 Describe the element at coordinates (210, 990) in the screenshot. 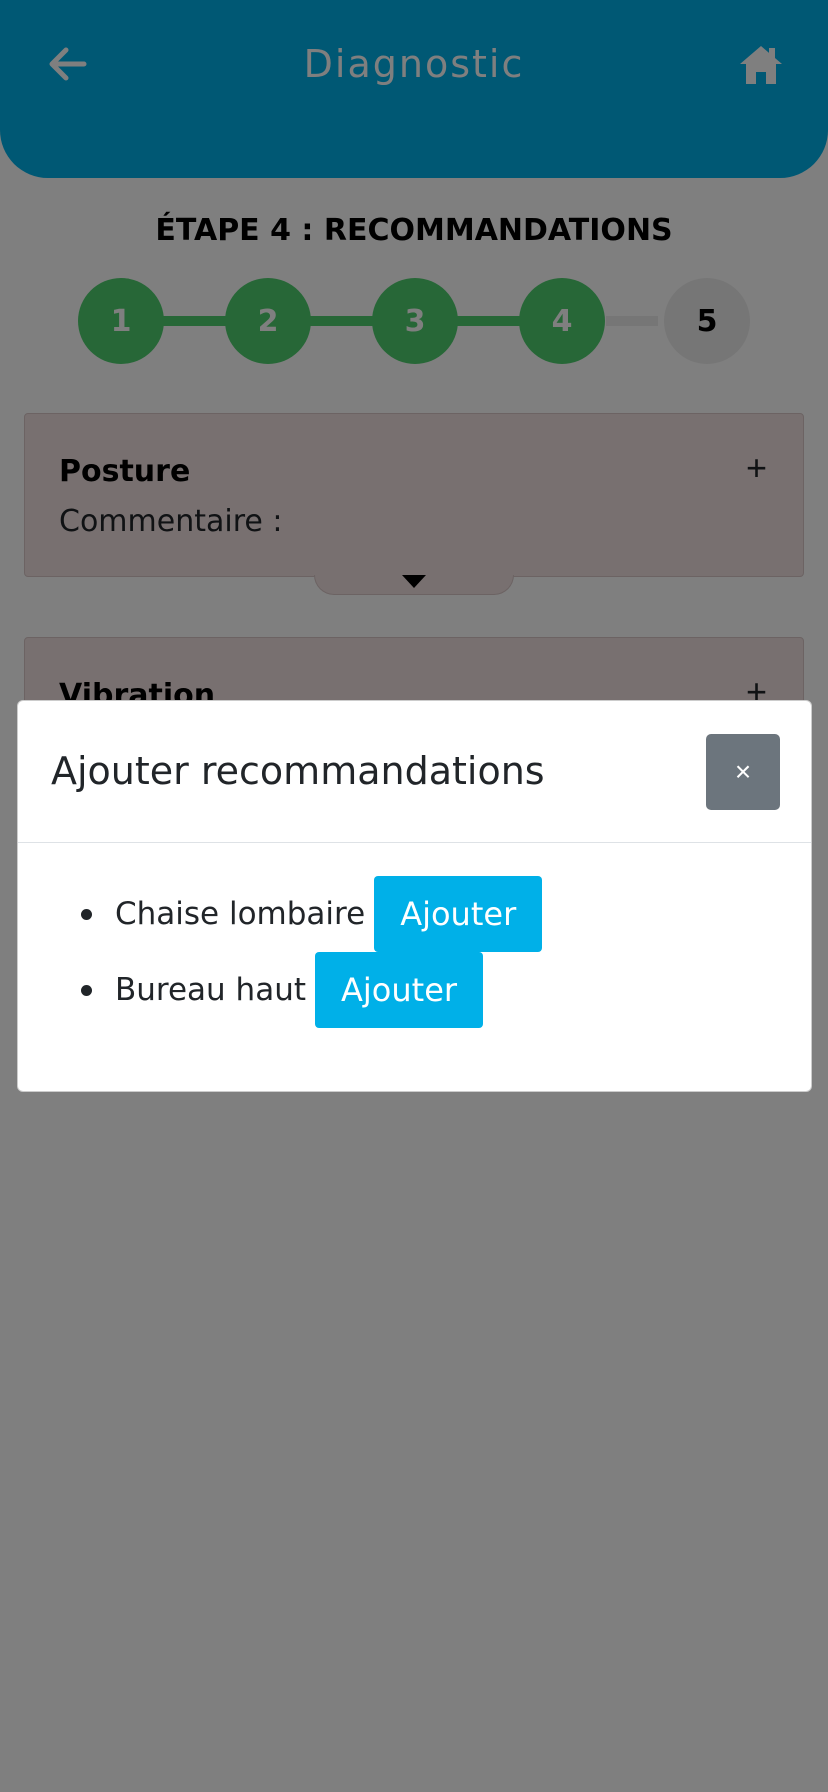

I see `recommendation-label: Bureau haut` at that location.